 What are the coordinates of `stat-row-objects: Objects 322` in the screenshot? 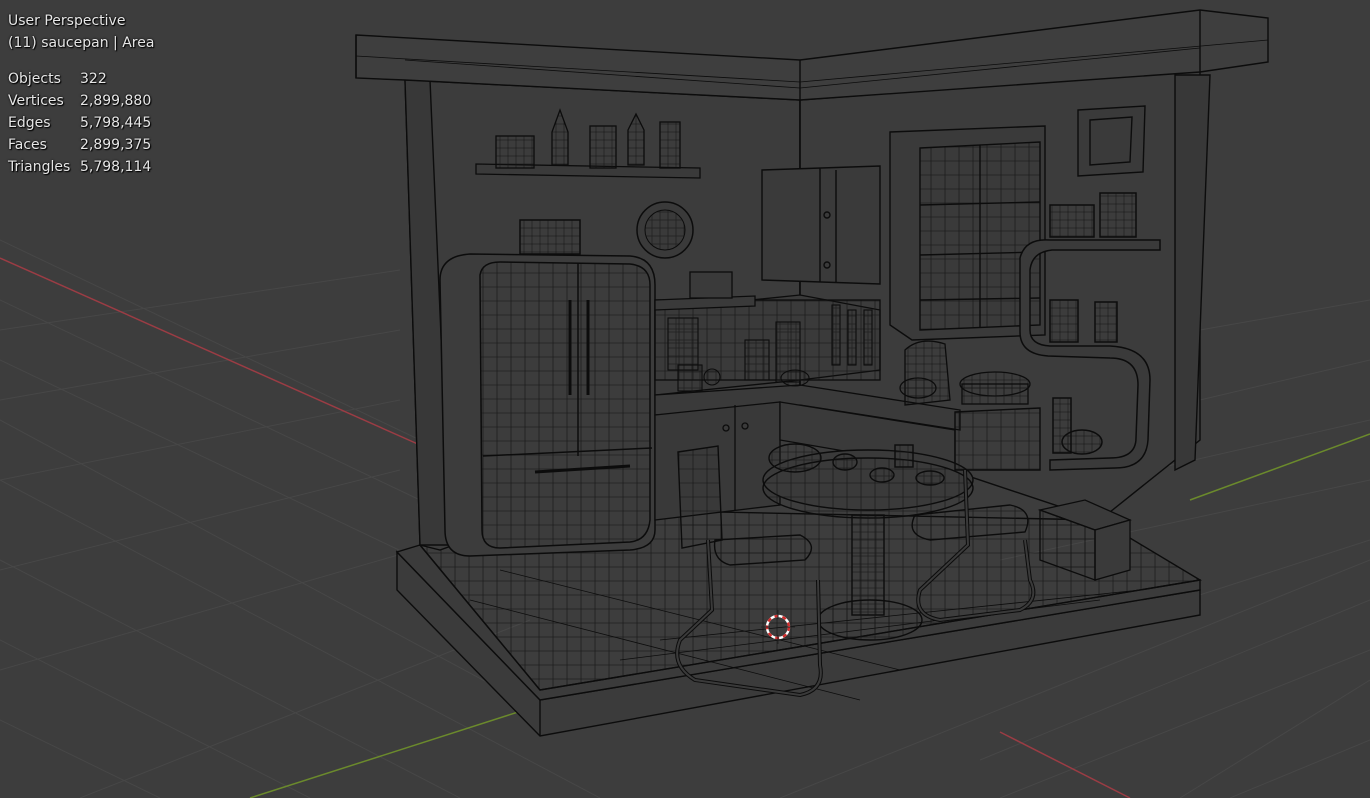 It's located at (81, 79).